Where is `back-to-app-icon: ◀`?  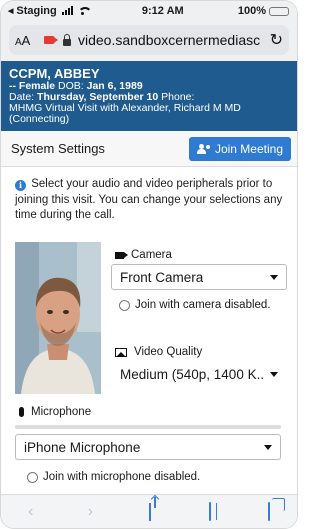 back-to-app-icon: ◀ is located at coordinates (11, 11).